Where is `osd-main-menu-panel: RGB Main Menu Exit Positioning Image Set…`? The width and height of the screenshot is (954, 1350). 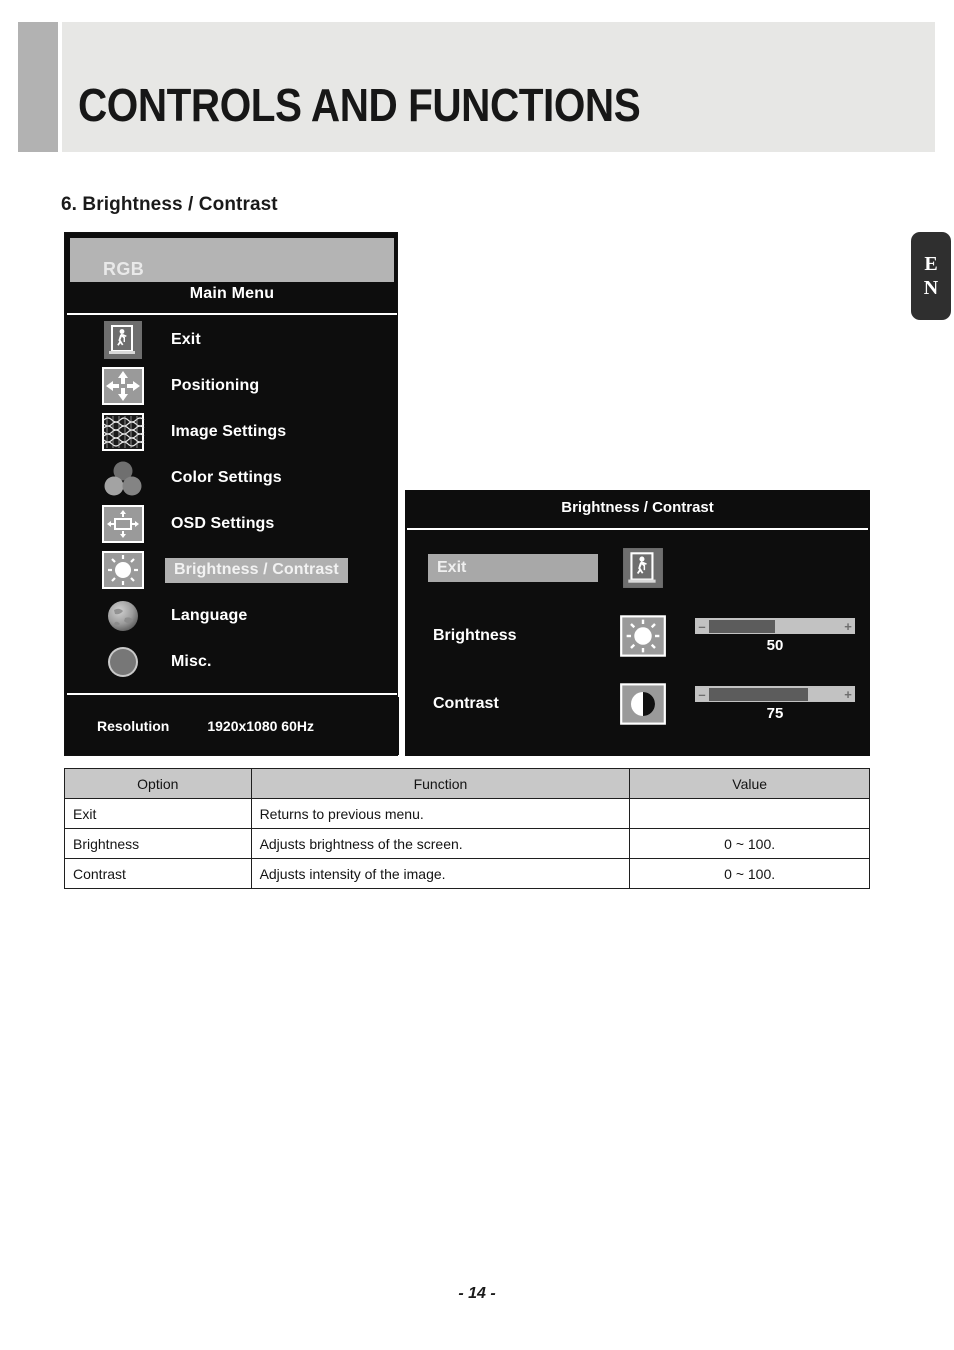
osd-main-menu-panel: RGB Main Menu Exit Positioning Image Set… is located at coordinates (231, 494).